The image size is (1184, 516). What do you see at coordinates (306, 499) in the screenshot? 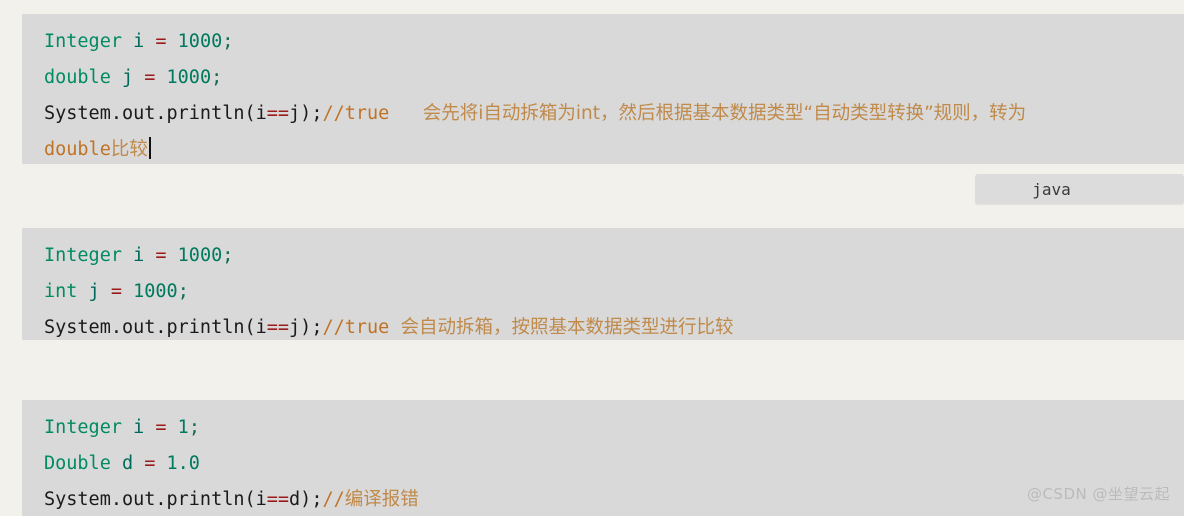
I see `code-token: d);` at bounding box center [306, 499].